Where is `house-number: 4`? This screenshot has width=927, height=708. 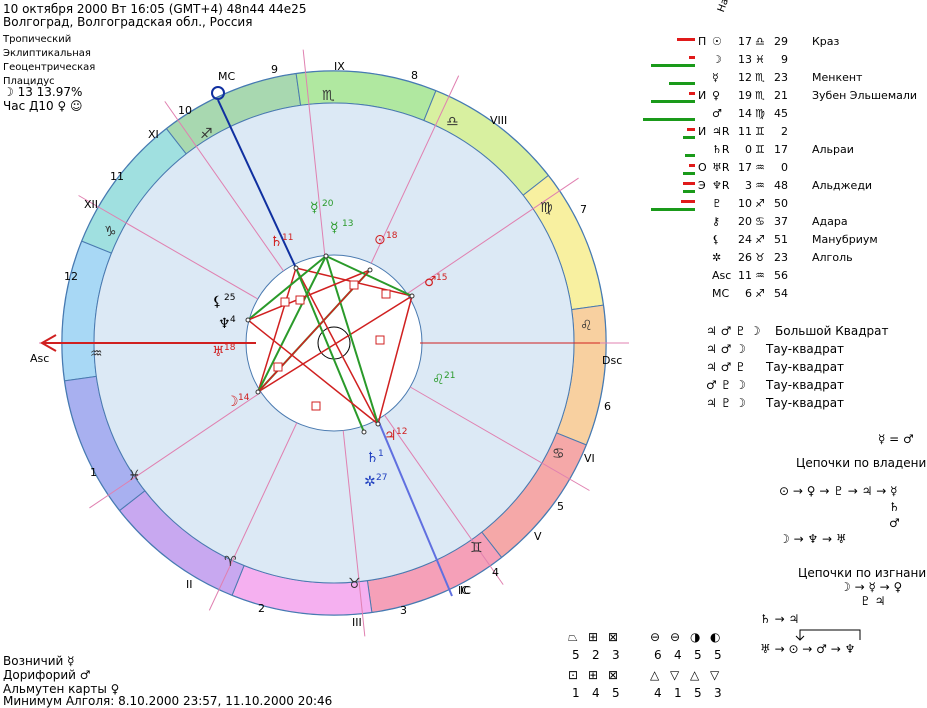 house-number: 4 is located at coordinates (495, 572).